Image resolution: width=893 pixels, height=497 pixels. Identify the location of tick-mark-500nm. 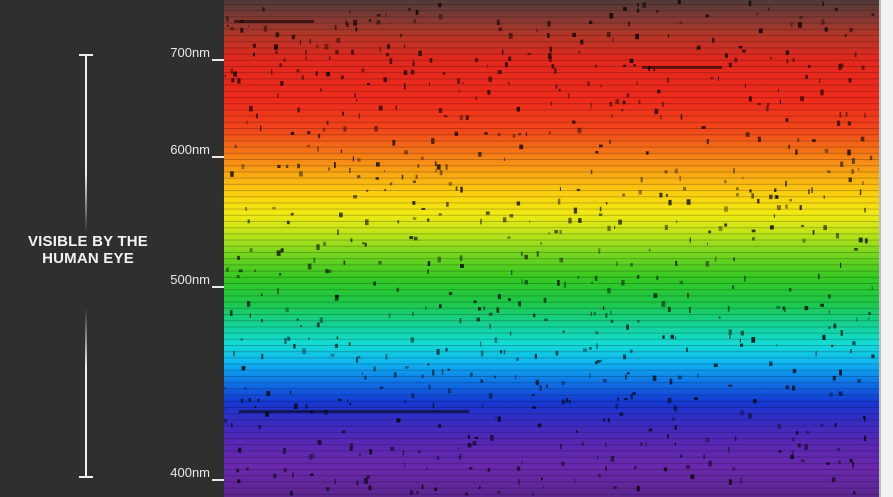
(218, 287).